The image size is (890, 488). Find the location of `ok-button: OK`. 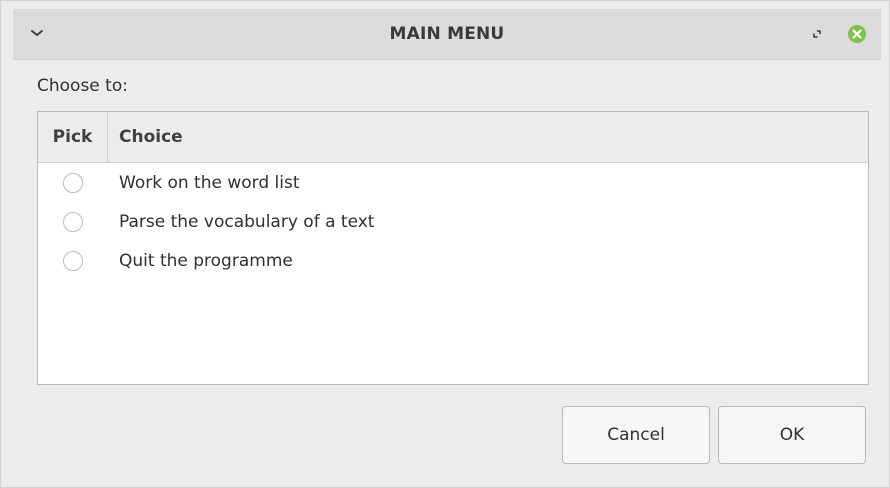

ok-button: OK is located at coordinates (792, 435).